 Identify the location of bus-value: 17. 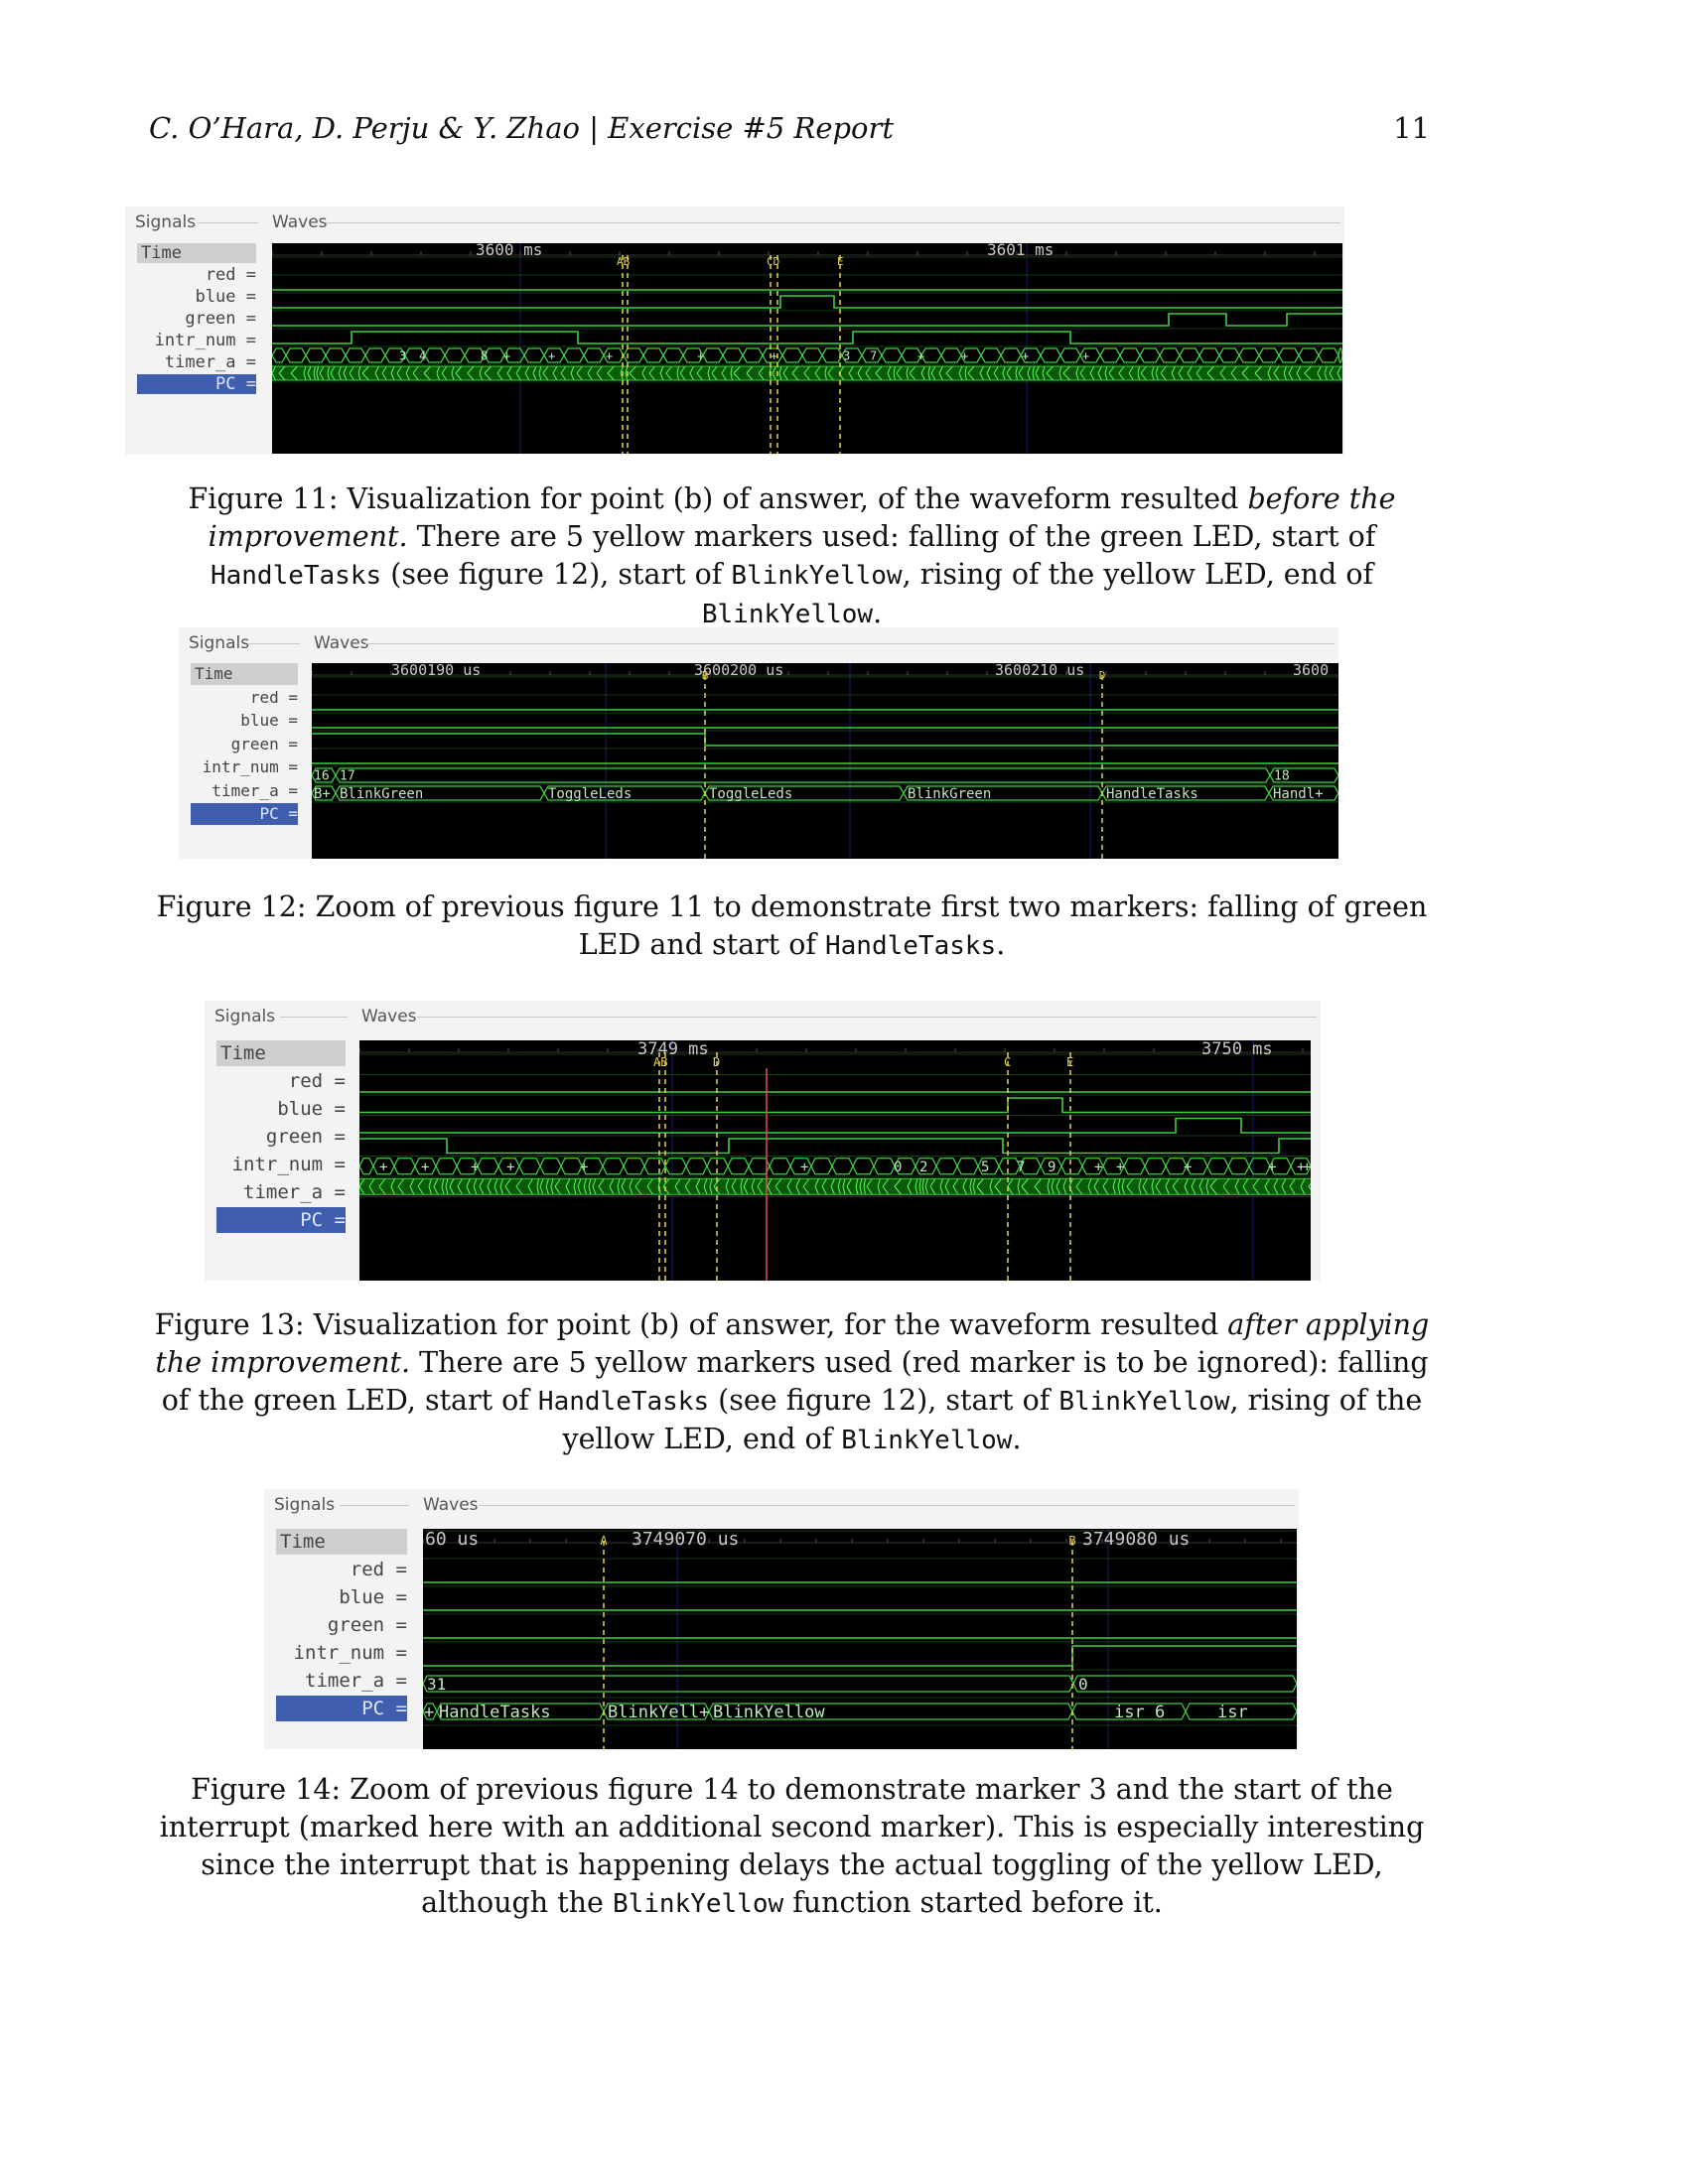
(347, 776).